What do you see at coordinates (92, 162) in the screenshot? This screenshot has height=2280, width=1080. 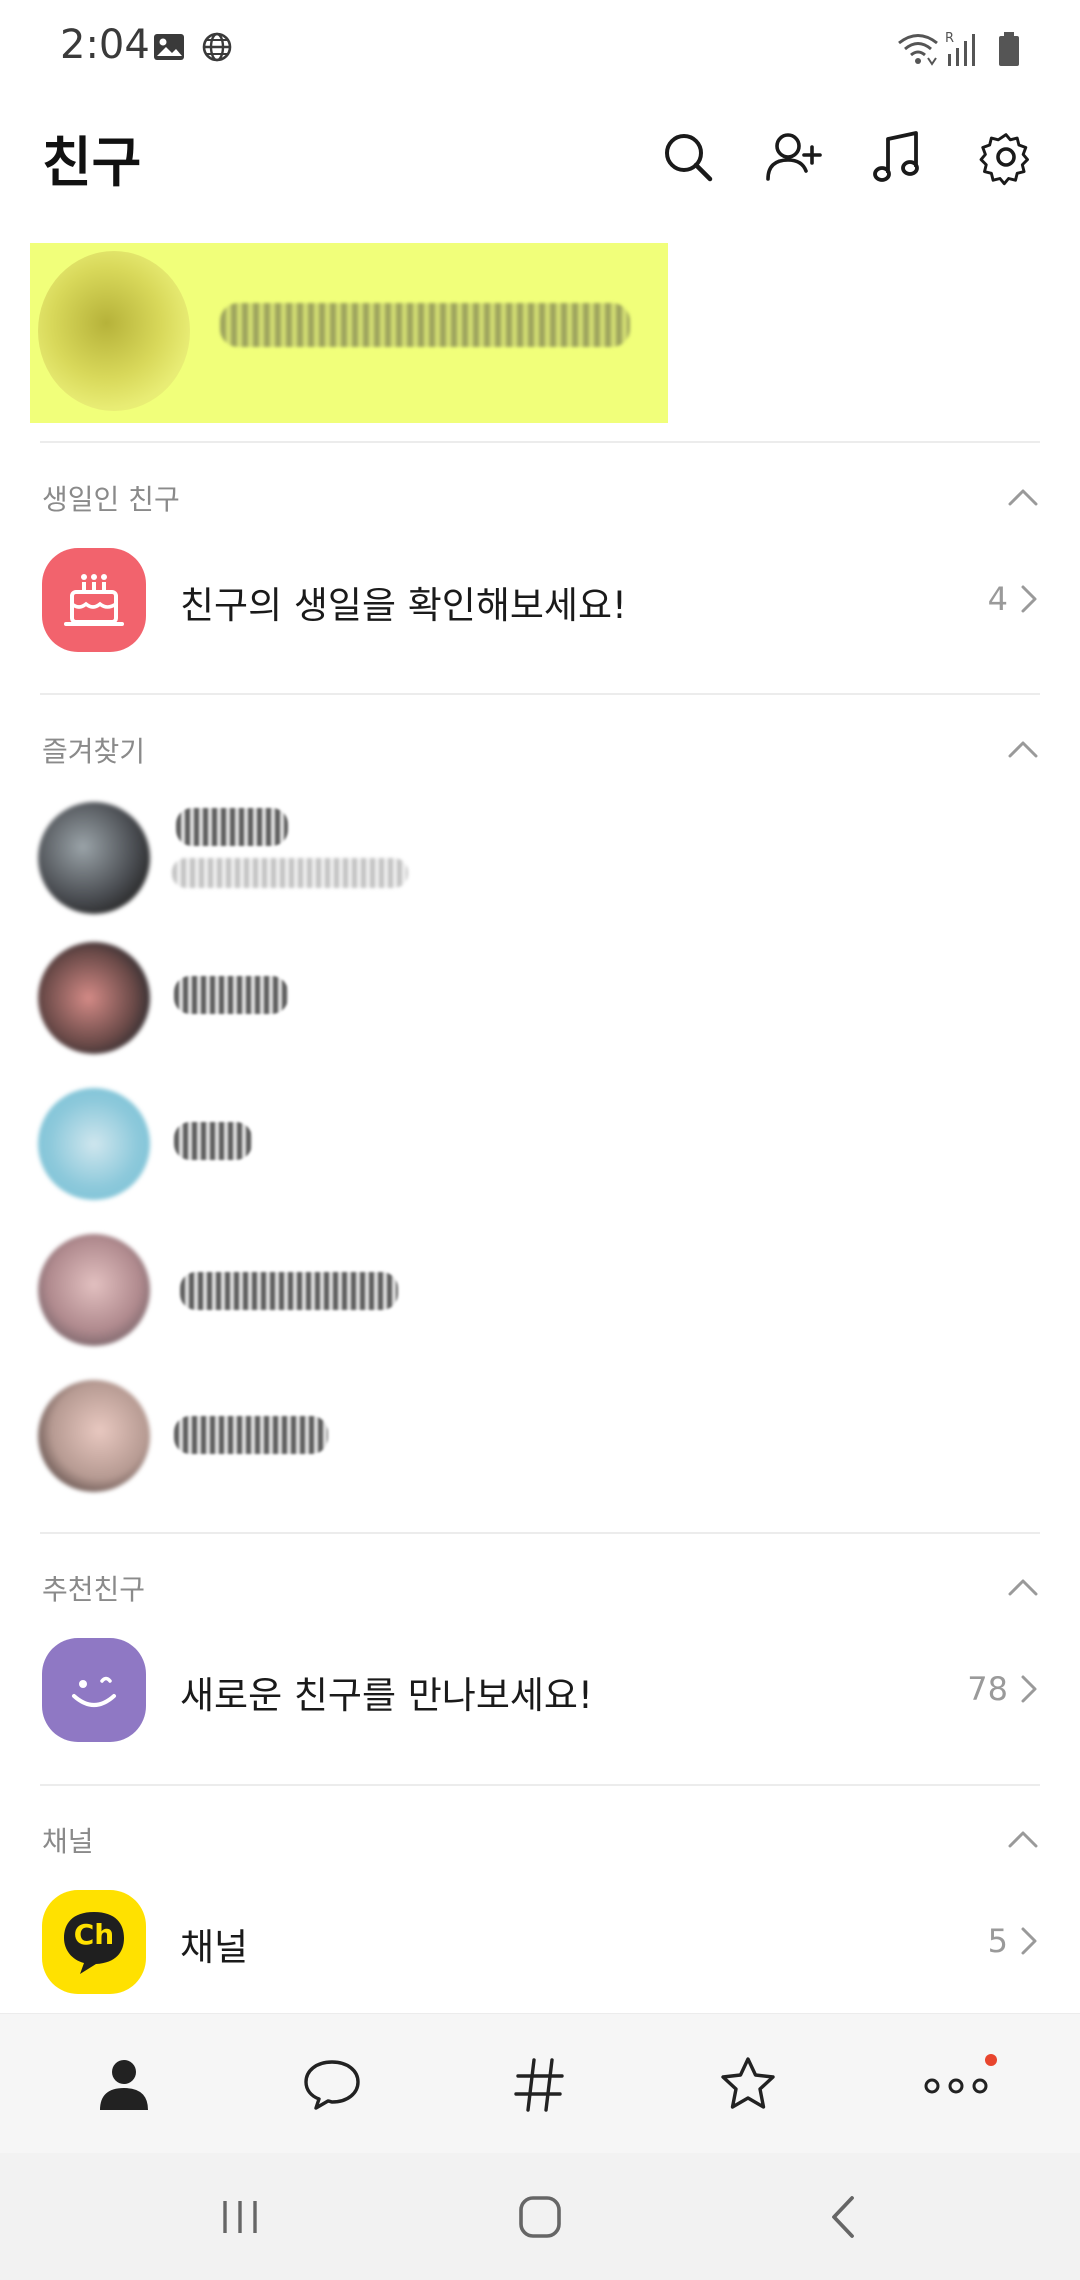 I see `page-title: 친구` at bounding box center [92, 162].